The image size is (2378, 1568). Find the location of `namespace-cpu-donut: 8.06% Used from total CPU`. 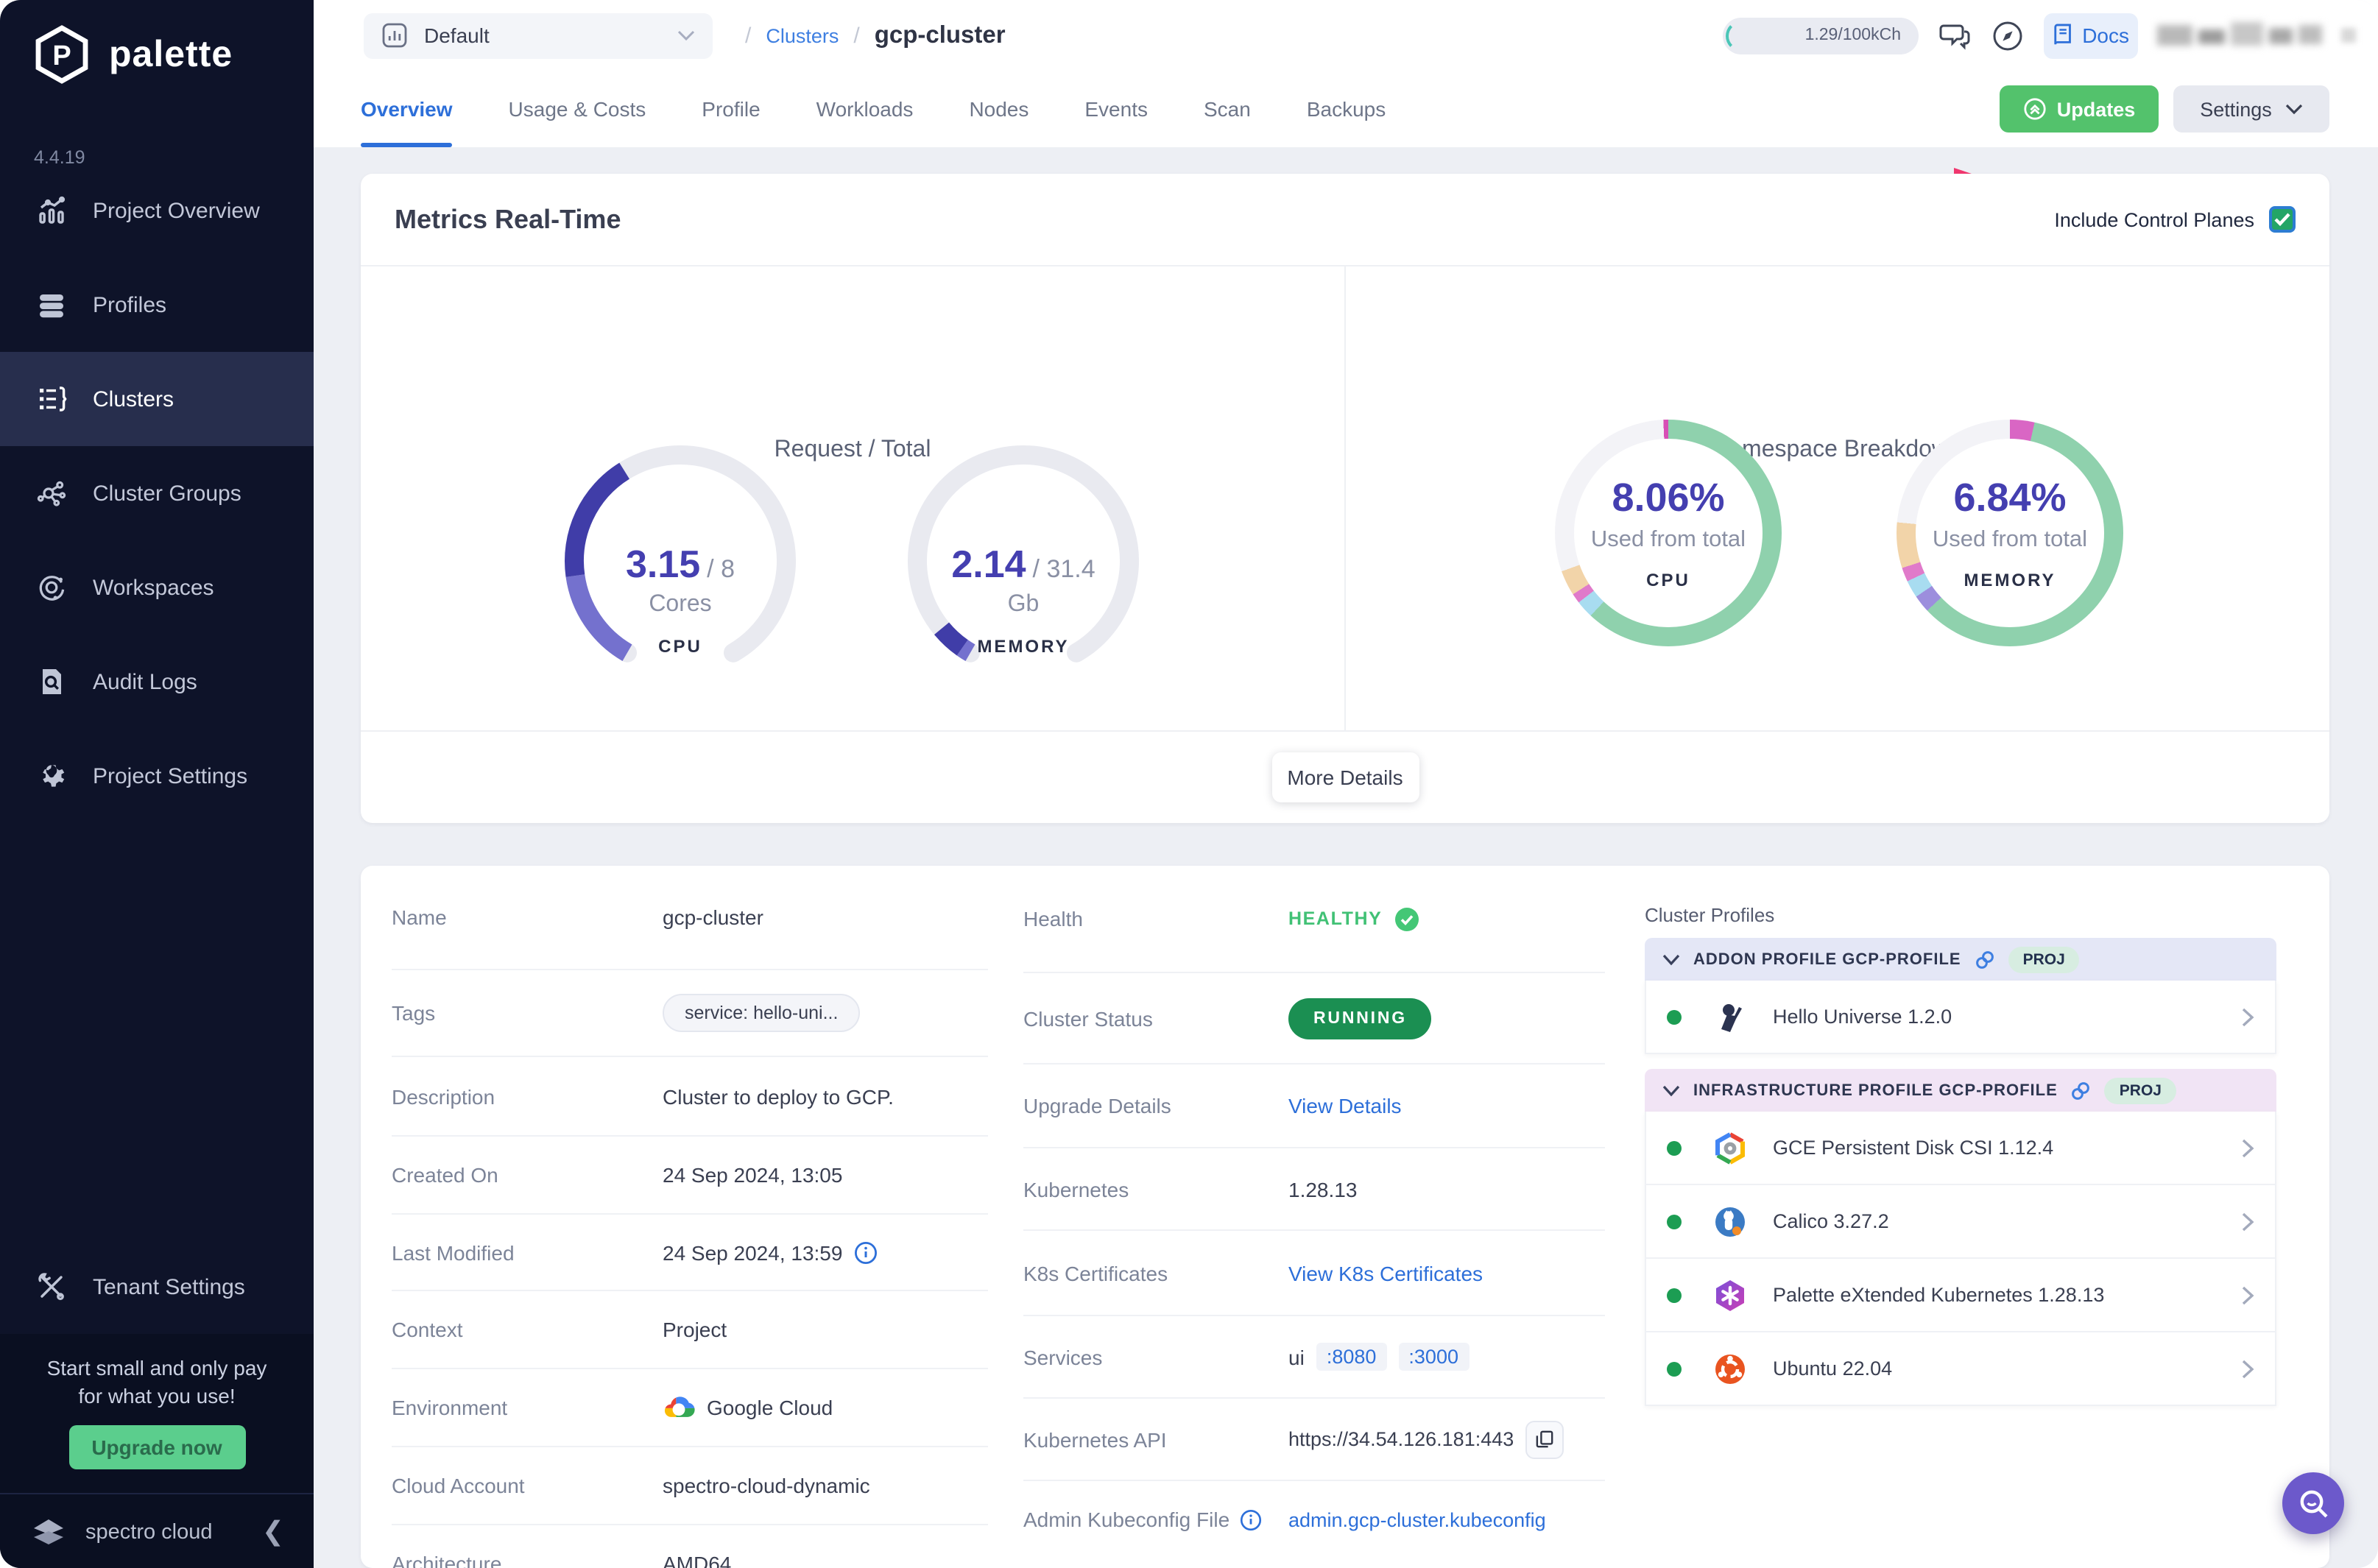

namespace-cpu-donut: 8.06% Used from total CPU is located at coordinates (1668, 533).